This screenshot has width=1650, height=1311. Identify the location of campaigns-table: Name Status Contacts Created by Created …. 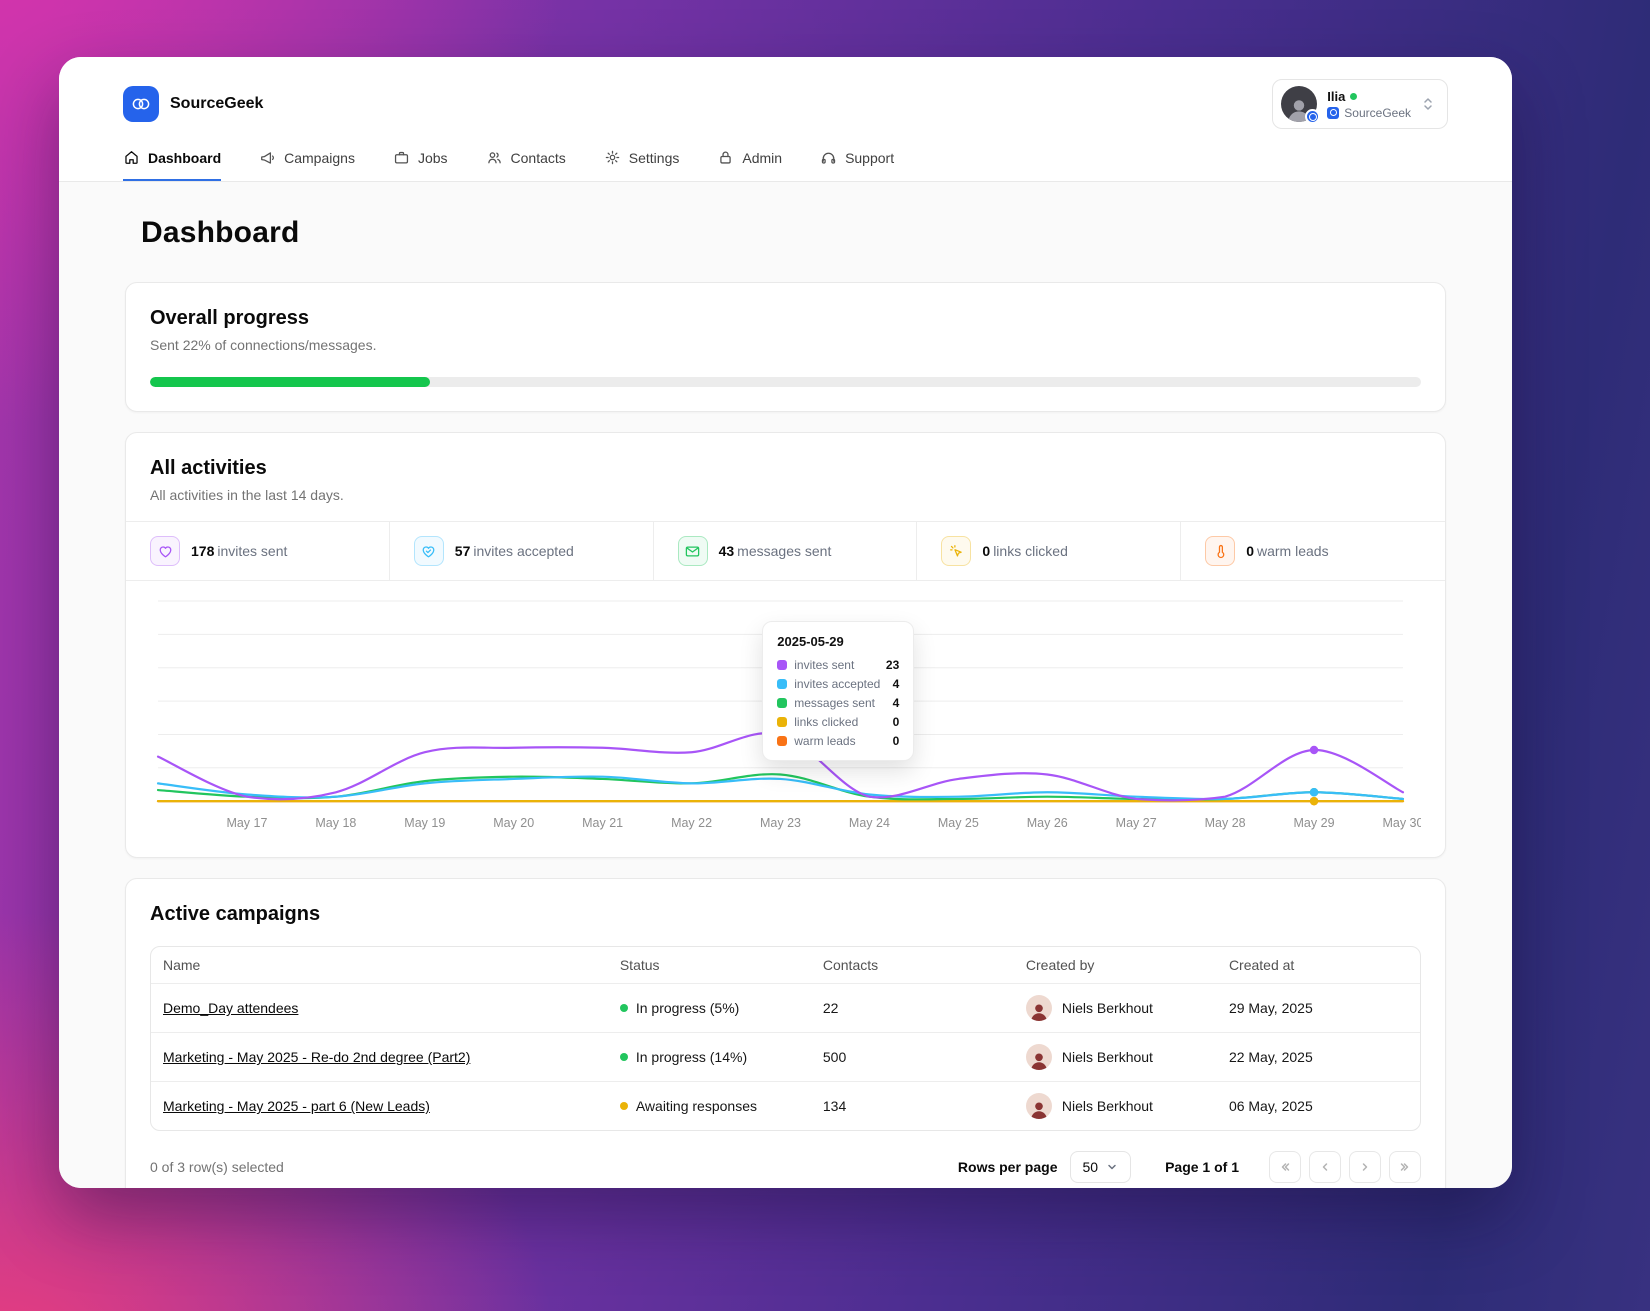
(785, 1039).